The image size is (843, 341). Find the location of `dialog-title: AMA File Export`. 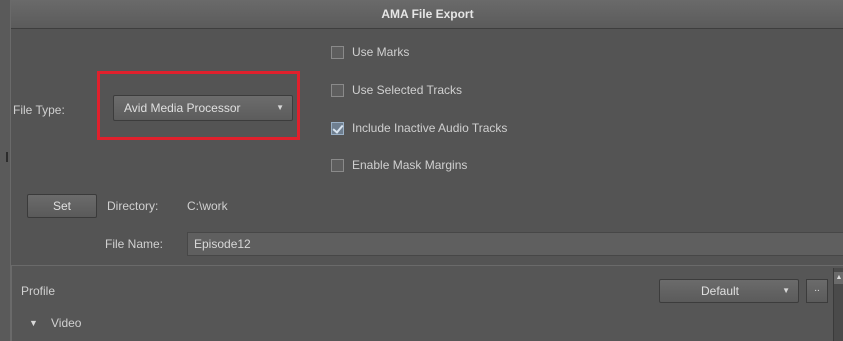

dialog-title: AMA File Export is located at coordinates (427, 14).